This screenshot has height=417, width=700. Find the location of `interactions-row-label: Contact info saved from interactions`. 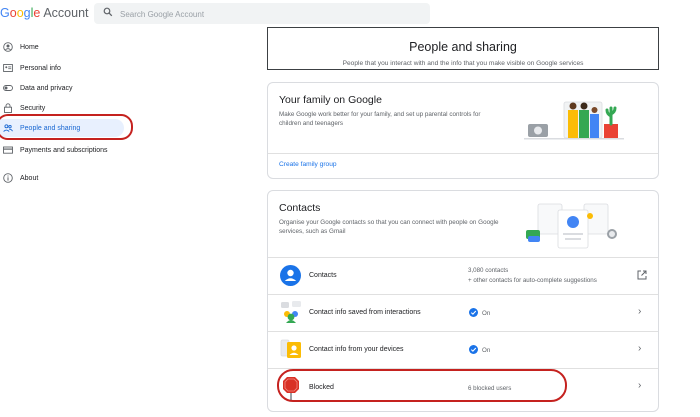

interactions-row-label: Contact info saved from interactions is located at coordinates (365, 312).